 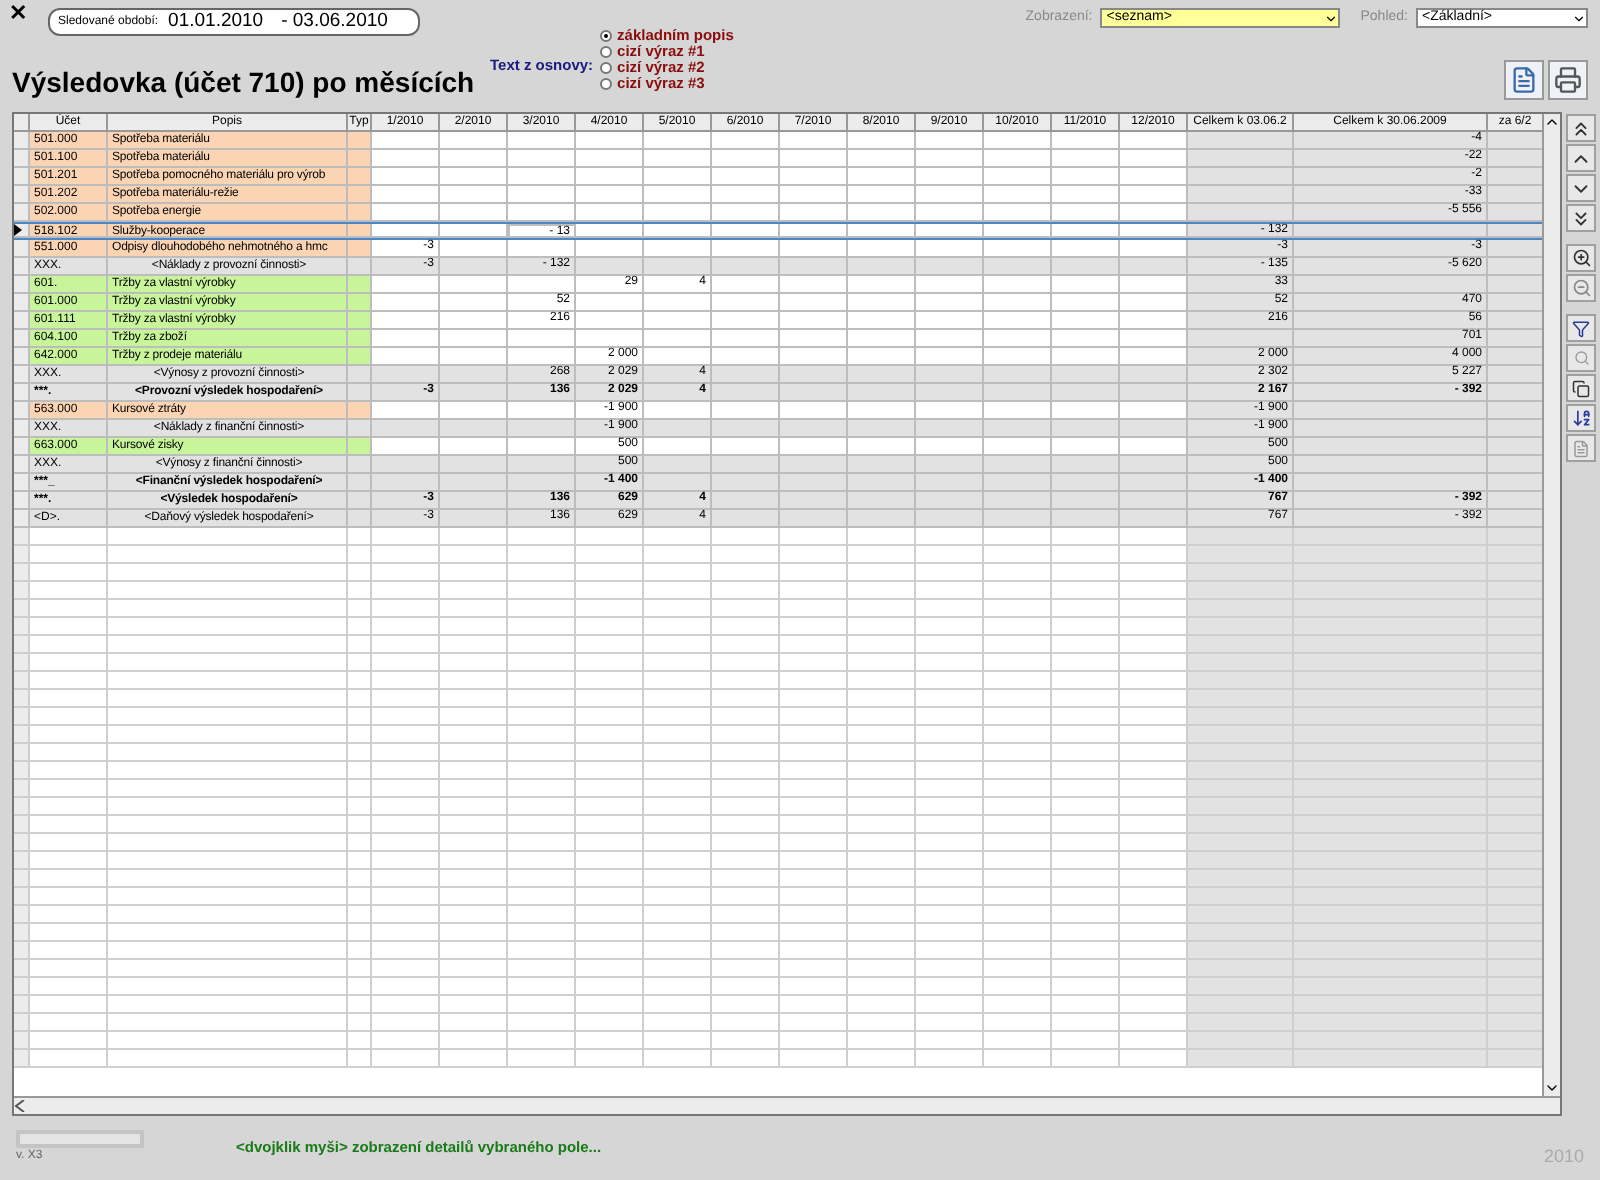 I want to click on copy-button, so click(x=1581, y=388).